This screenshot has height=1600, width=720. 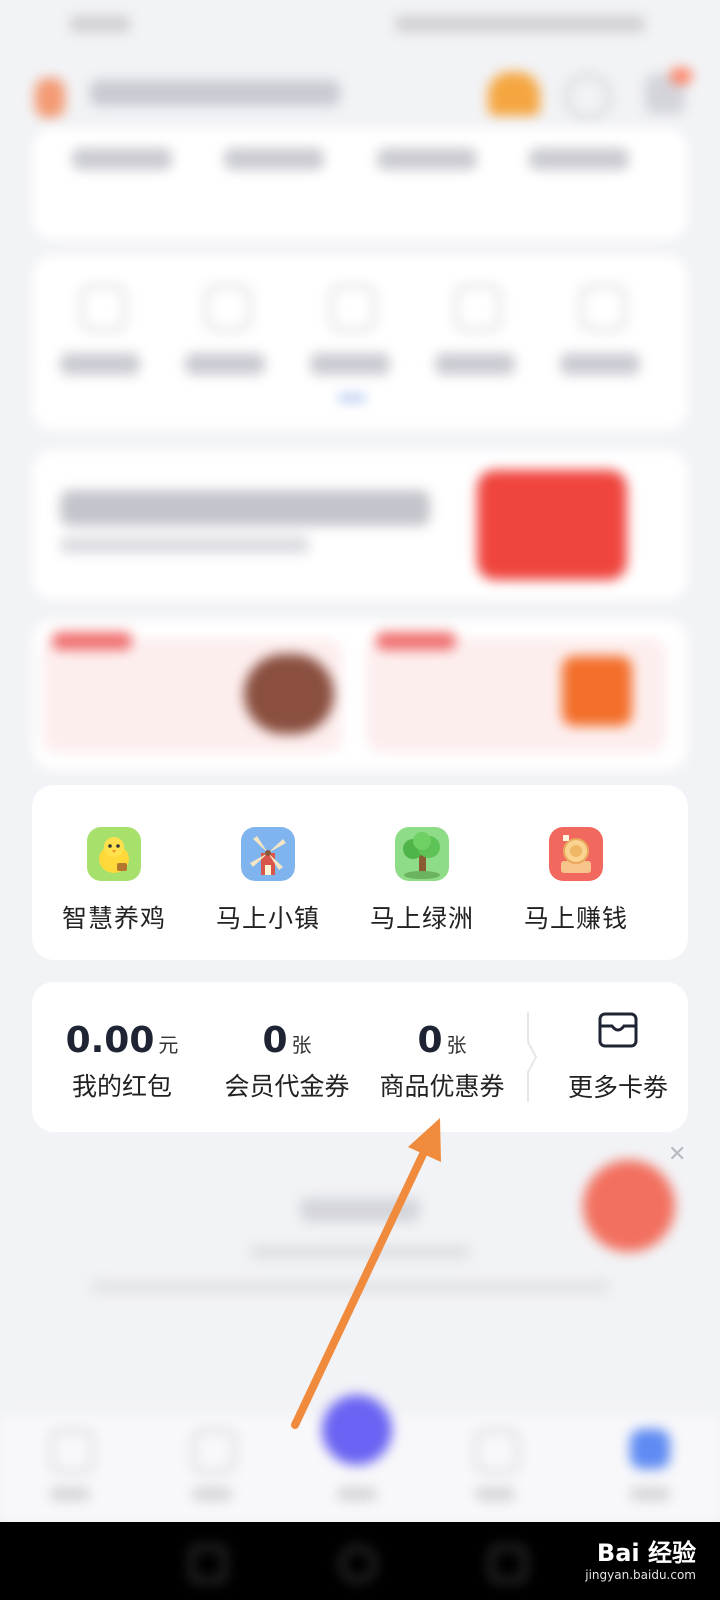 I want to click on member-voucher-label: 会员代金券, so click(x=287, y=1086).